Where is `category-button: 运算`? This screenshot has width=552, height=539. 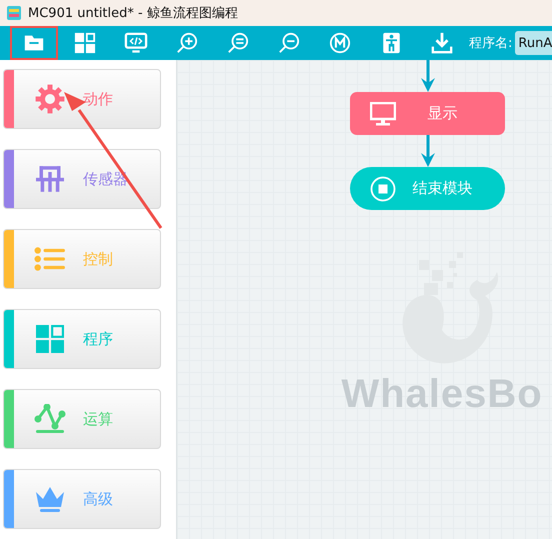 category-button: 运算 is located at coordinates (82, 419).